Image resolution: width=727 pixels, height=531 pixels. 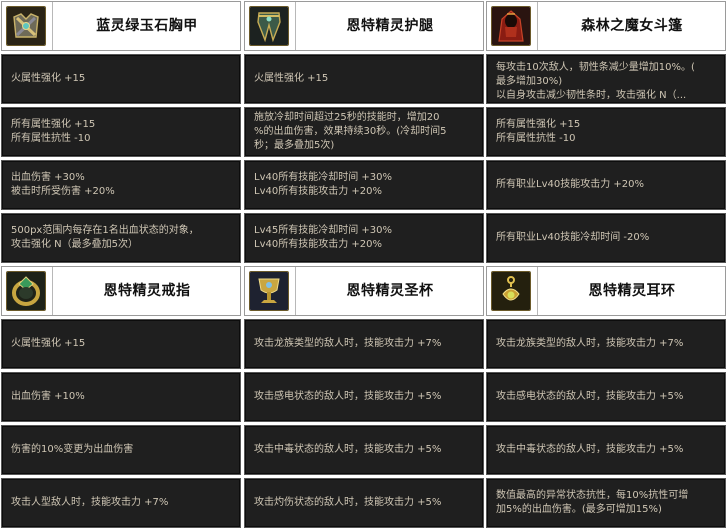 I want to click on effect-row: 出血伤害 +10%, so click(x=121, y=397).